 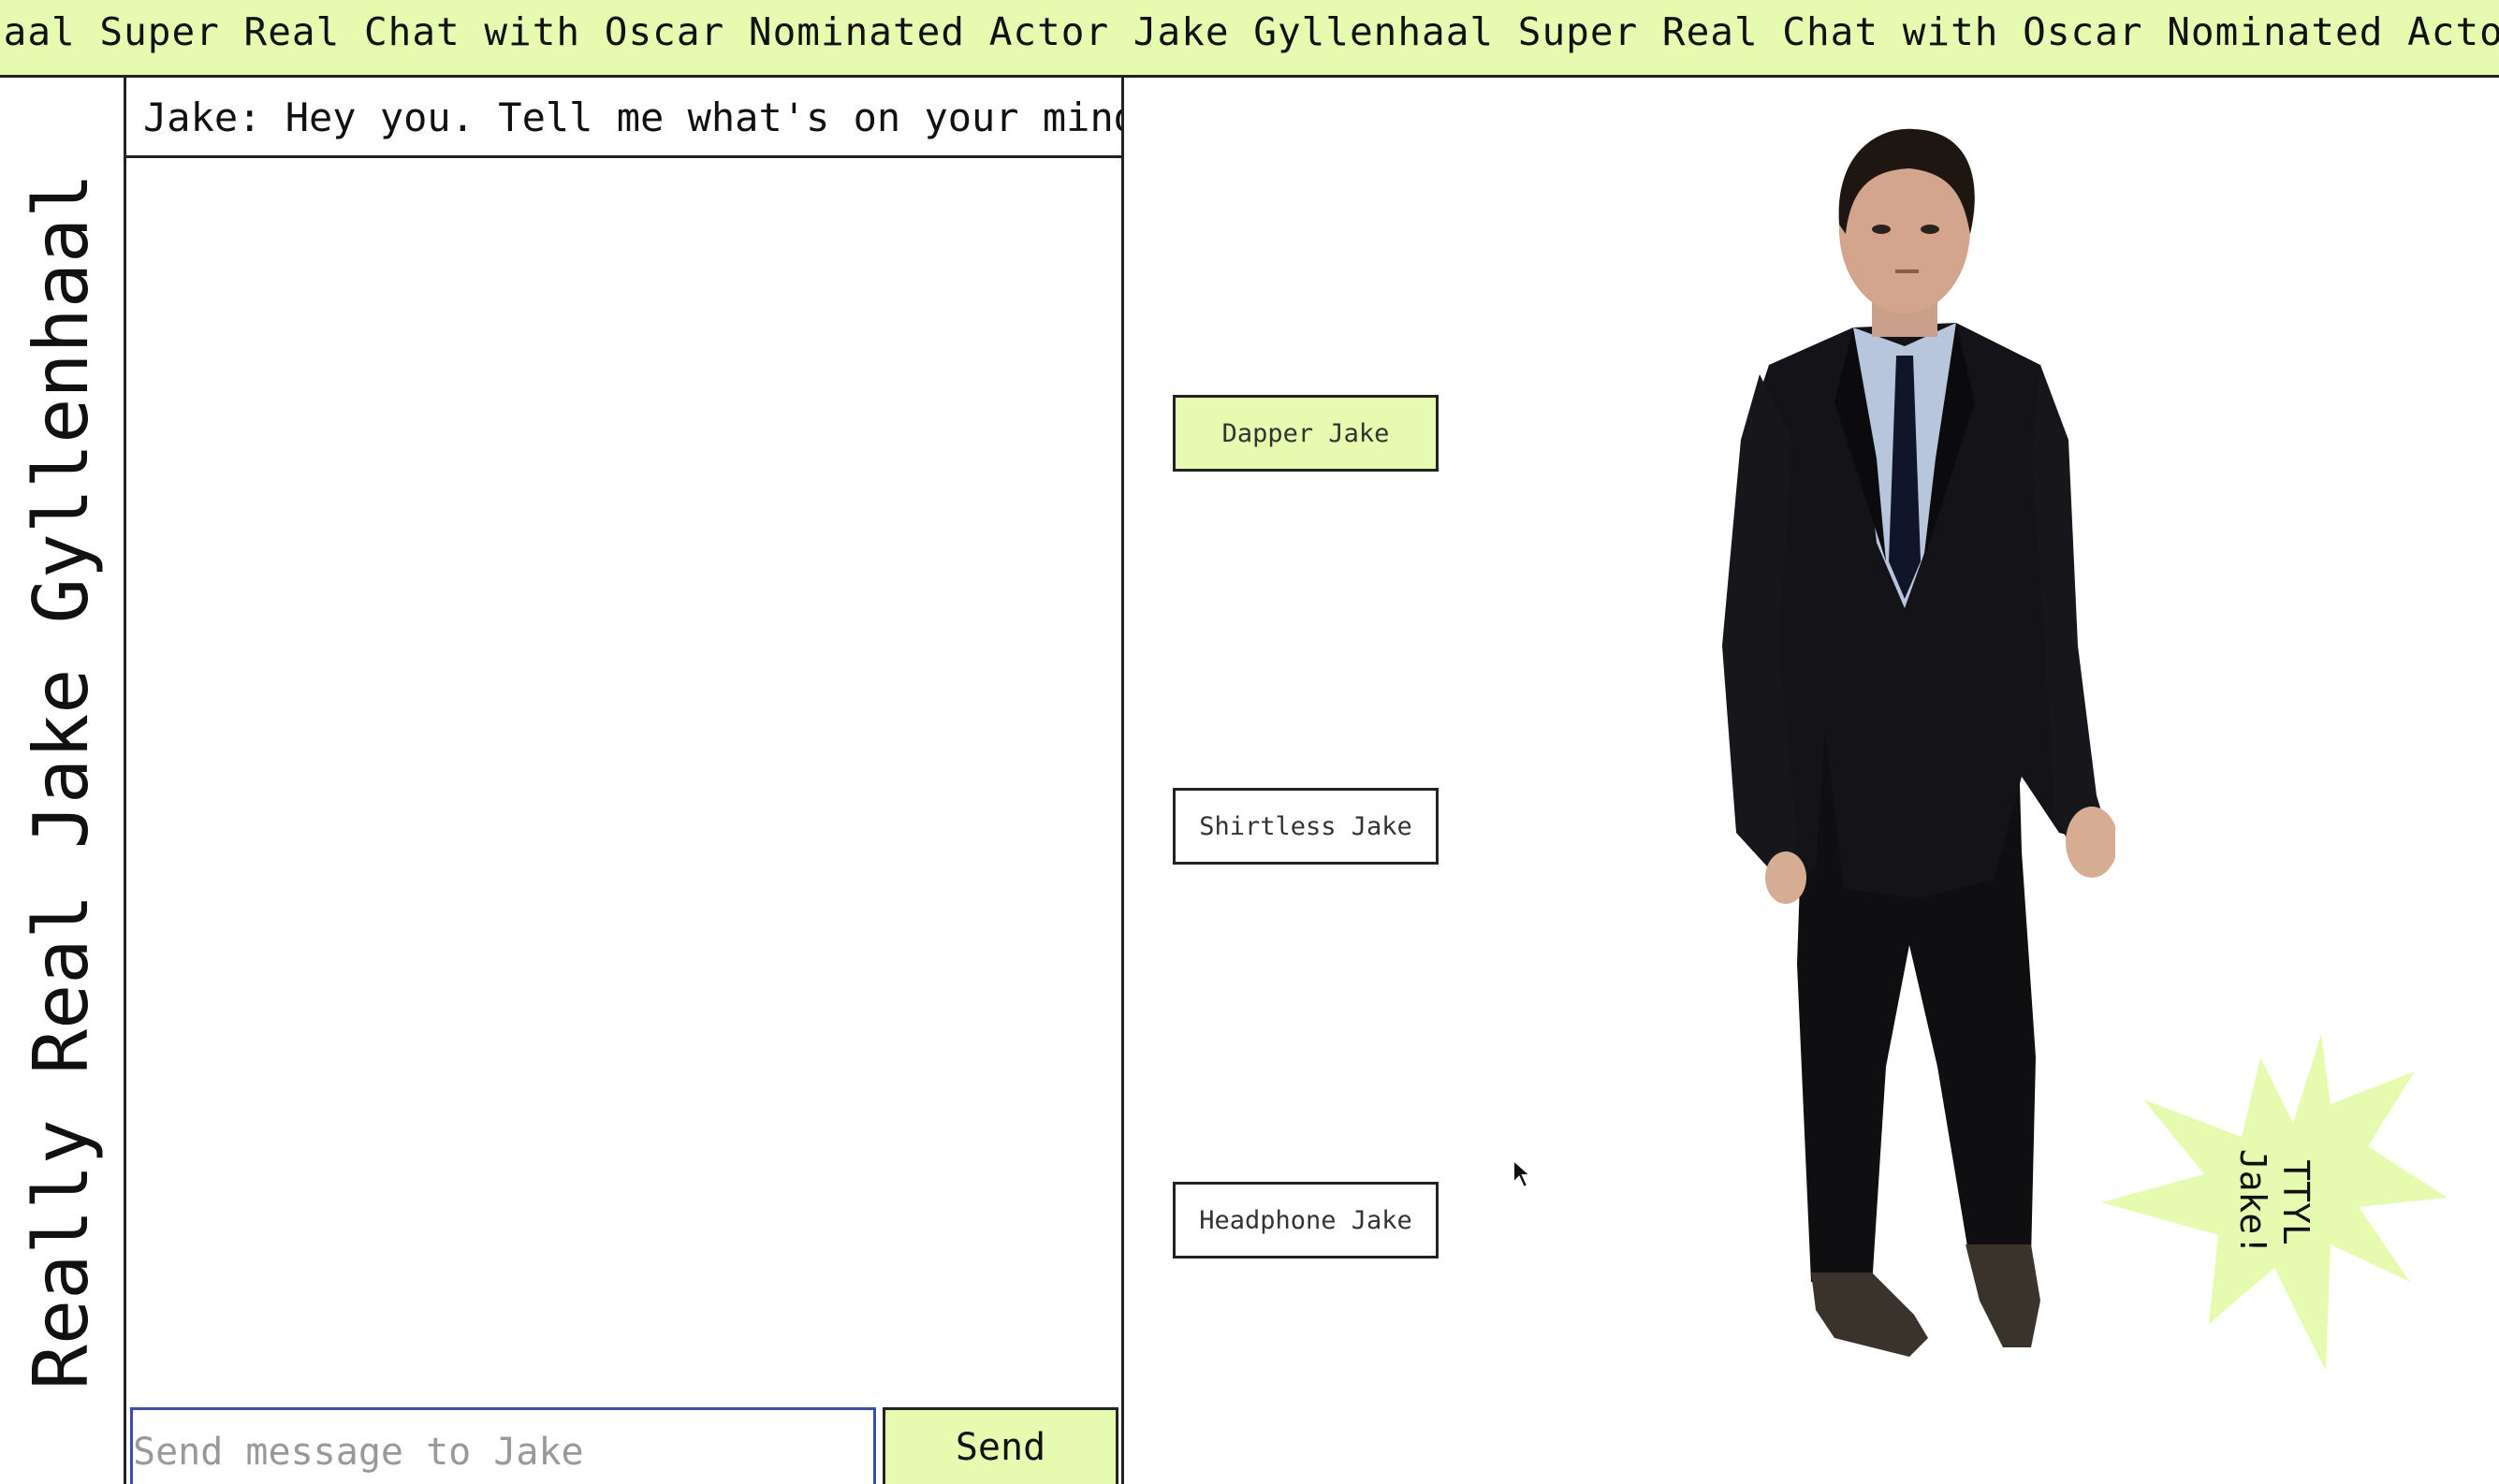 I want to click on vertical-title-panel: Really Real Jake Gyllenhaal, so click(x=63, y=781).